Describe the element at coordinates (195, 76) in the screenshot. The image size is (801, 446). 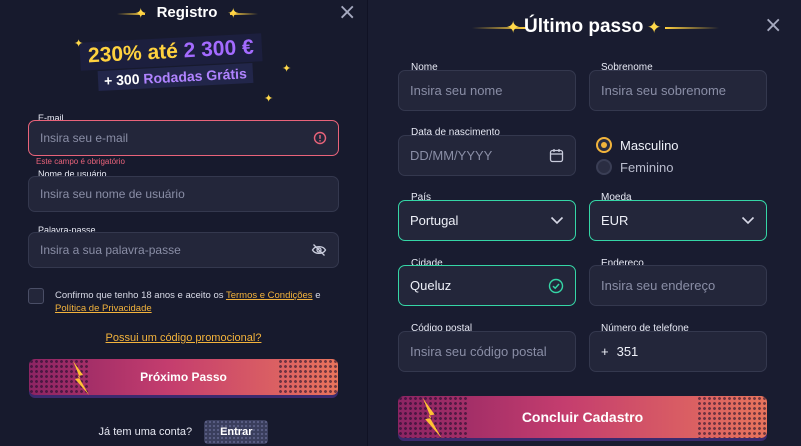
I see `spins-label: Rodadas Grátis` at that location.